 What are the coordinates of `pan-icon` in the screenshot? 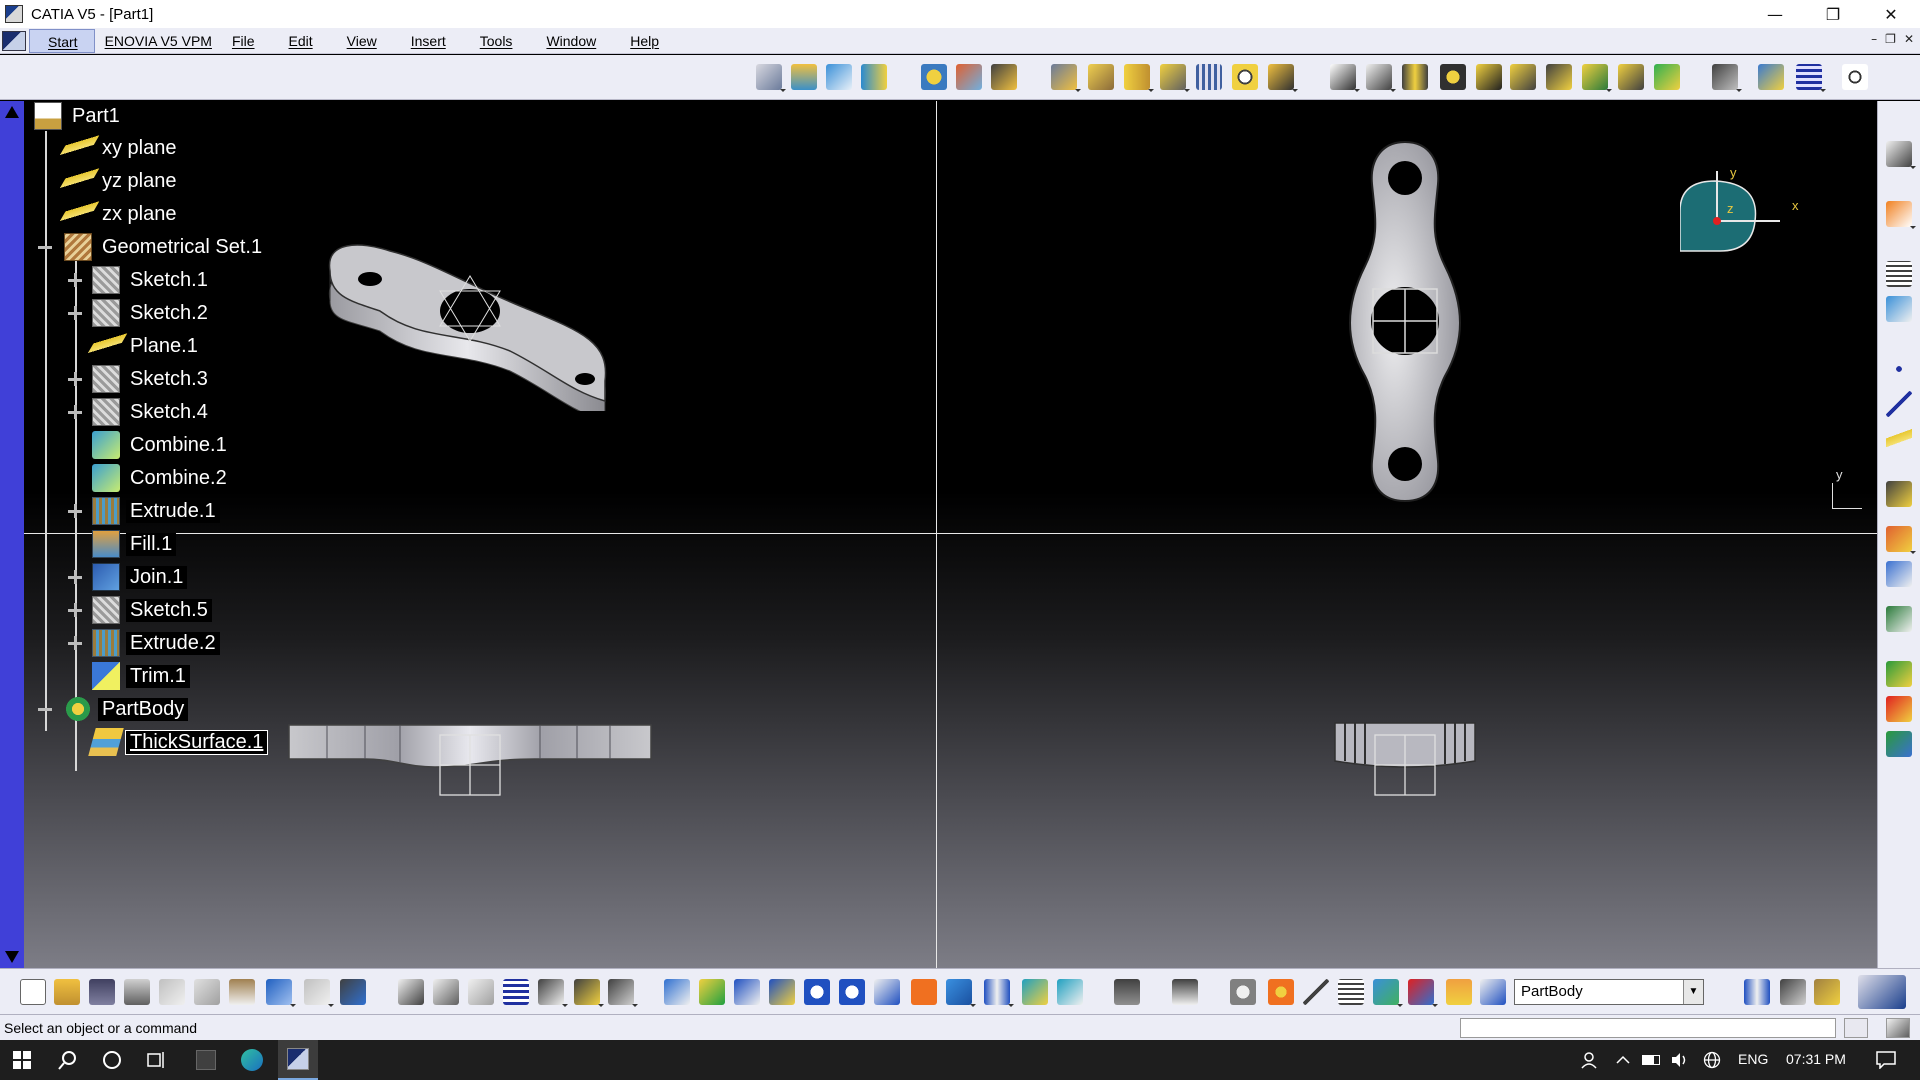 It's located at (747, 992).